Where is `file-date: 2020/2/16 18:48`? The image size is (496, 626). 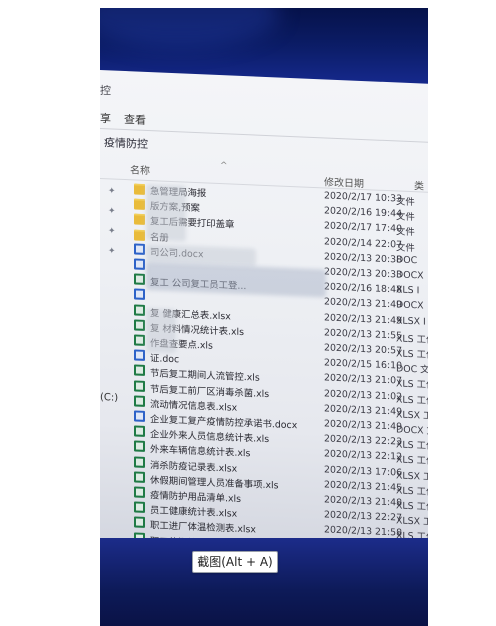 file-date: 2020/2/16 18:48 is located at coordinates (363, 288).